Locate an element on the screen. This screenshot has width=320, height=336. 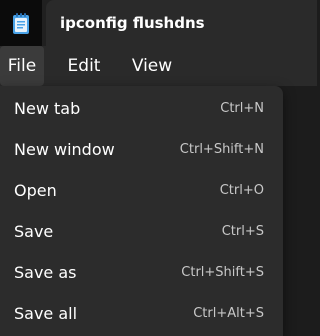
menu-edit: Edit is located at coordinates (84, 66).